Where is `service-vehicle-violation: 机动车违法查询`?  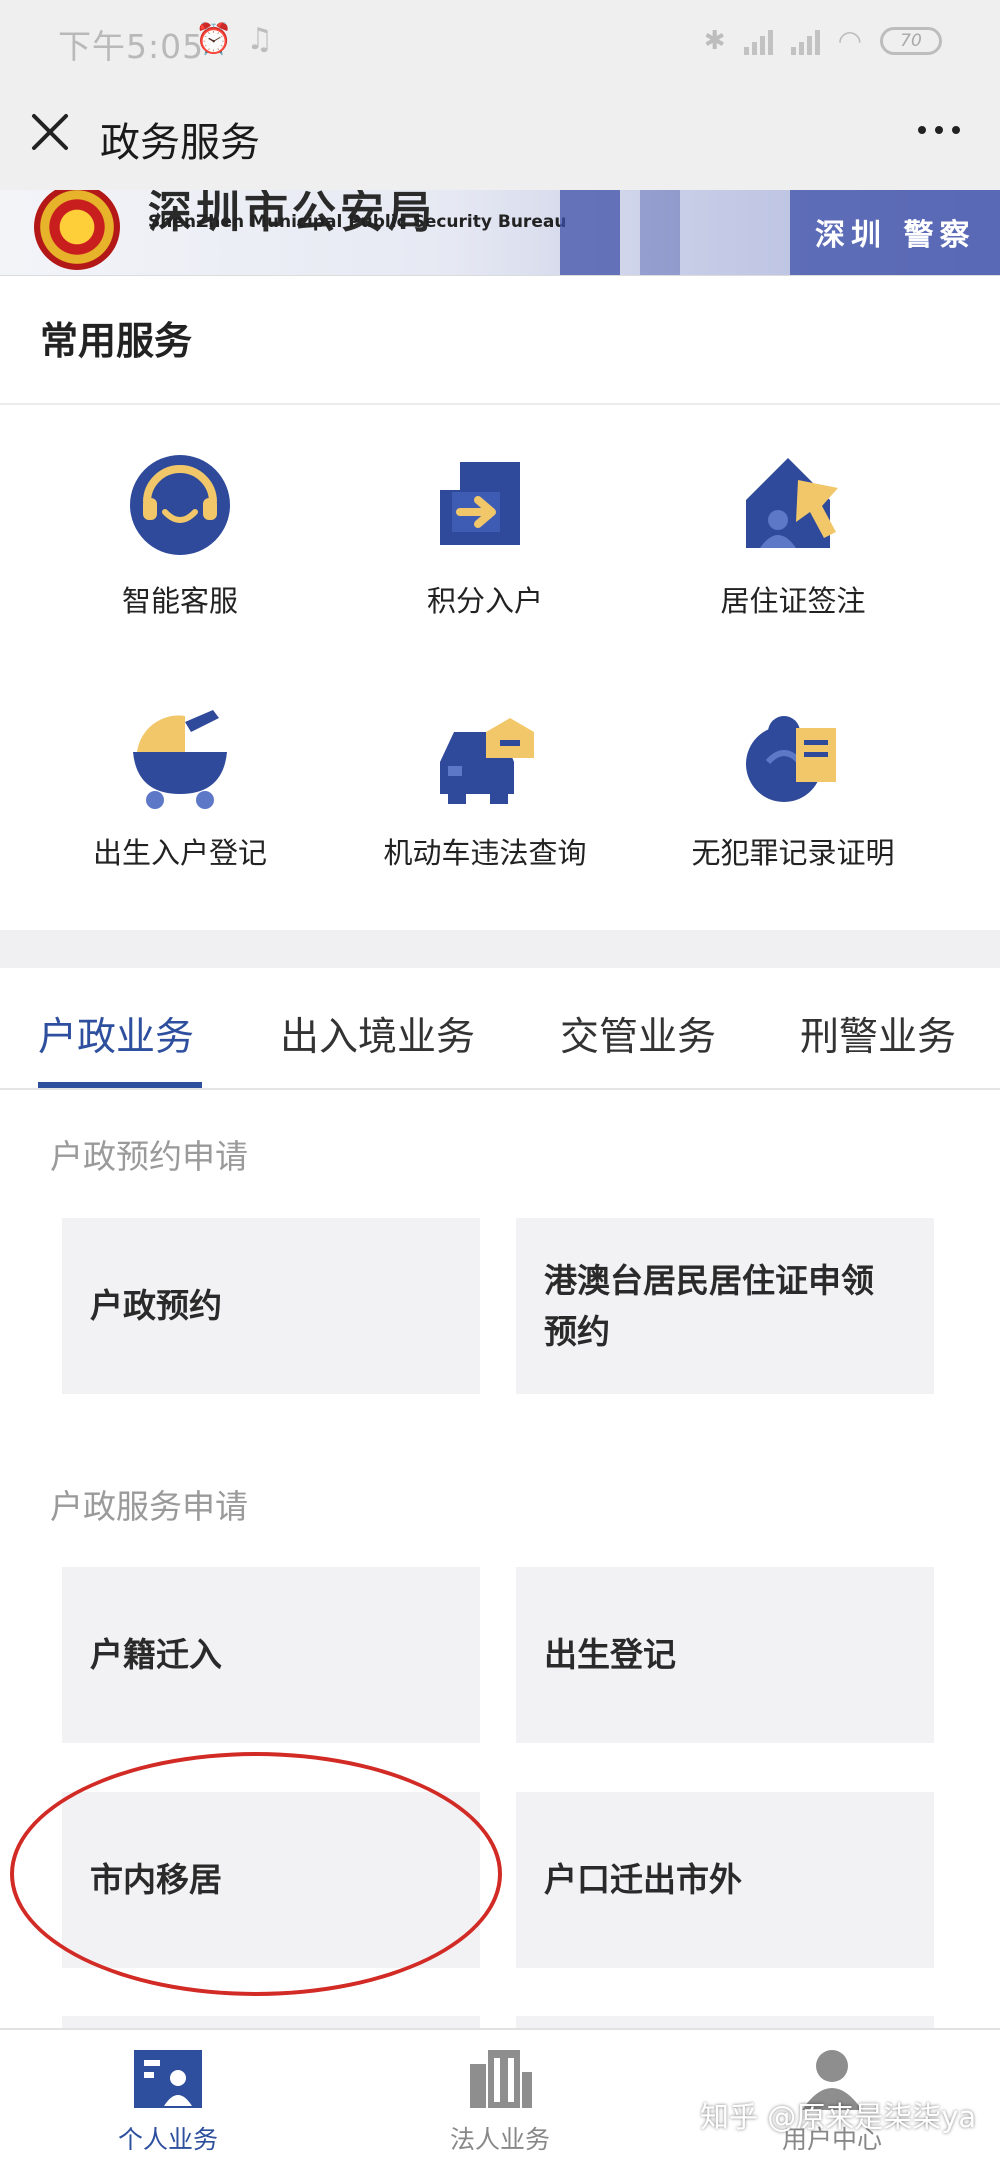 service-vehicle-violation: 机动车违法查询 is located at coordinates (485, 787).